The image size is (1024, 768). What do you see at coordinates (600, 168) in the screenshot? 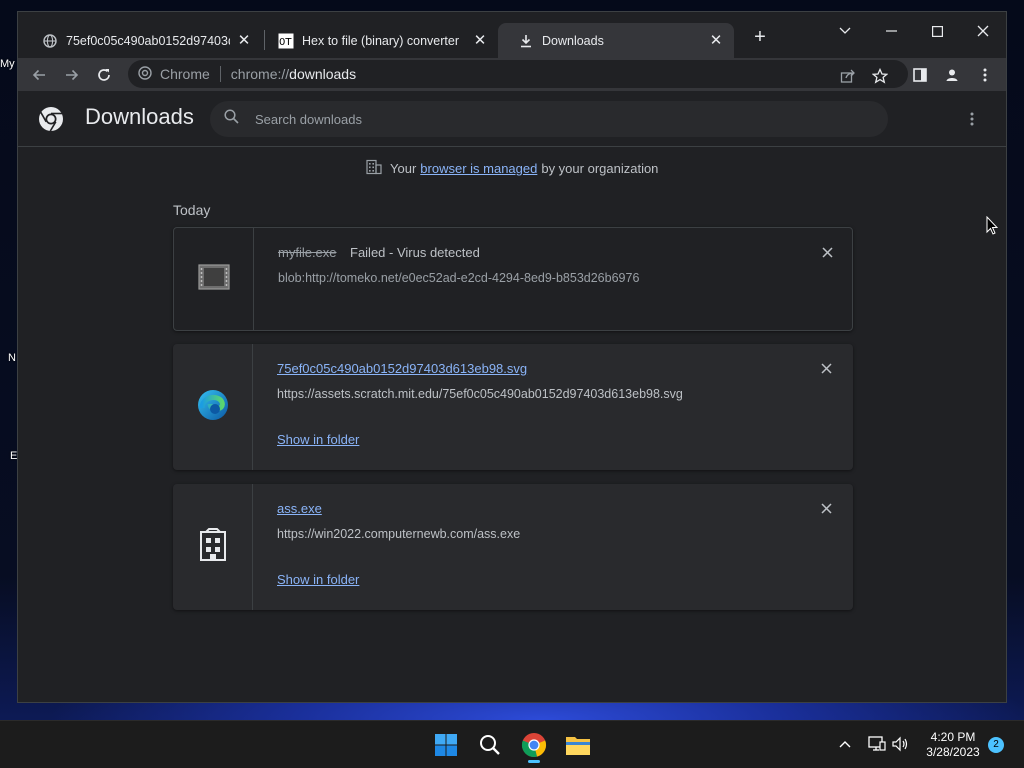
I see `managed-suffix: by your organization` at bounding box center [600, 168].